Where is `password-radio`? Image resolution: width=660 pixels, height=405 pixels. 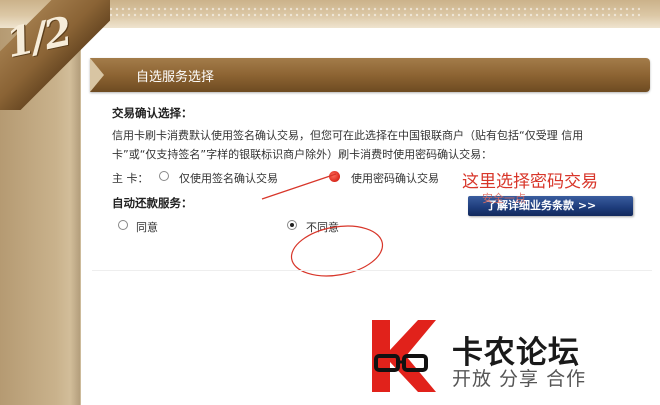
password-radio is located at coordinates (334, 176).